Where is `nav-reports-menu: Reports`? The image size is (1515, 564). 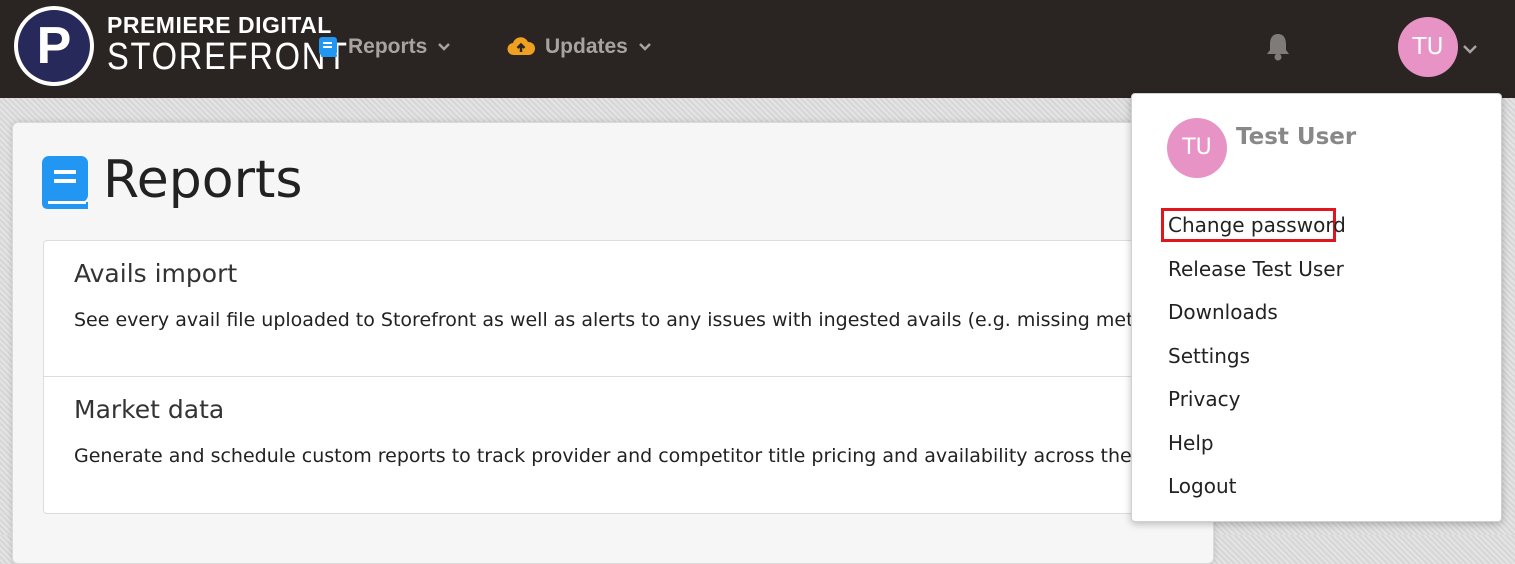 nav-reports-menu: Reports is located at coordinates (384, 47).